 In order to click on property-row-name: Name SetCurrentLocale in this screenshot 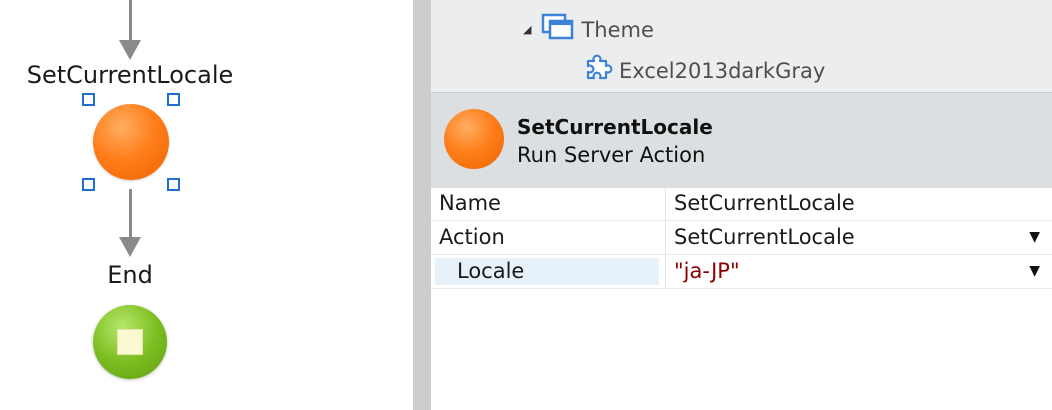, I will do `click(741, 204)`.